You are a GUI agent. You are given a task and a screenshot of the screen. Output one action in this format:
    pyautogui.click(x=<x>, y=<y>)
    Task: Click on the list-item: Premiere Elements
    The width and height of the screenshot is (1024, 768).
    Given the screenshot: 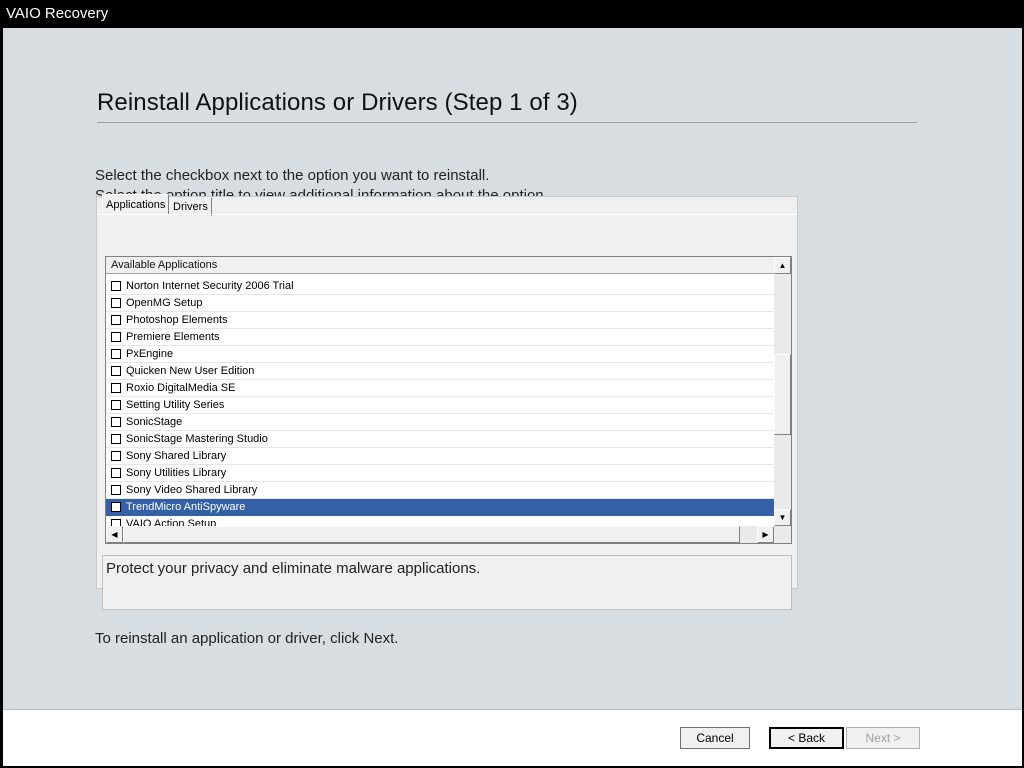 What is the action you would take?
    pyautogui.click(x=440, y=337)
    